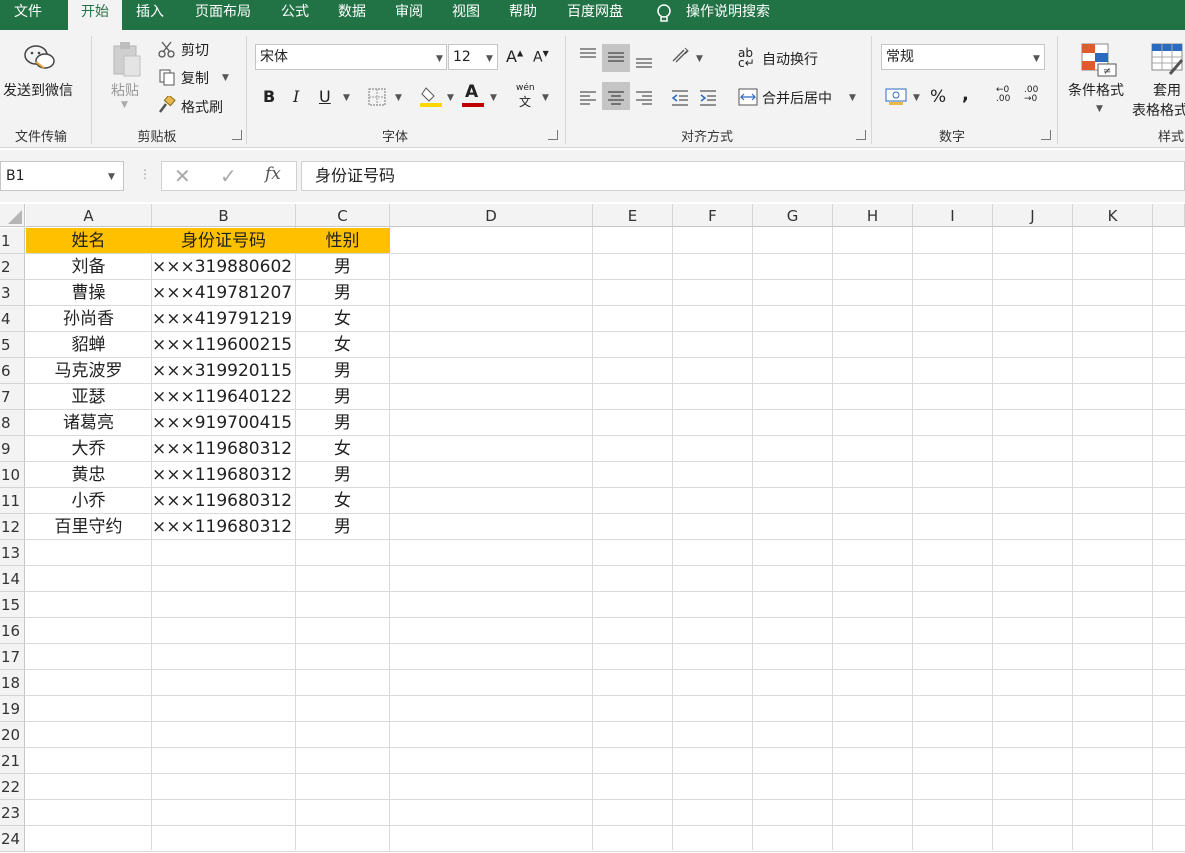 This screenshot has width=1185, height=853. What do you see at coordinates (223, 370) in the screenshot?
I see `cell-id: ×××319920115` at bounding box center [223, 370].